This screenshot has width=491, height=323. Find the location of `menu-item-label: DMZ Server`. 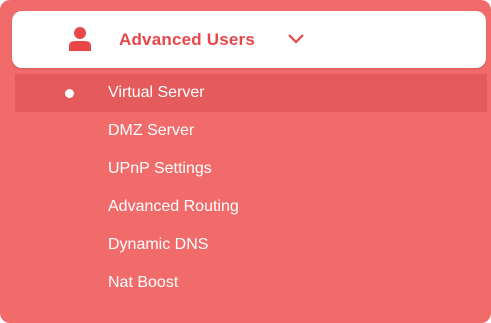

menu-item-label: DMZ Server is located at coordinates (151, 130).